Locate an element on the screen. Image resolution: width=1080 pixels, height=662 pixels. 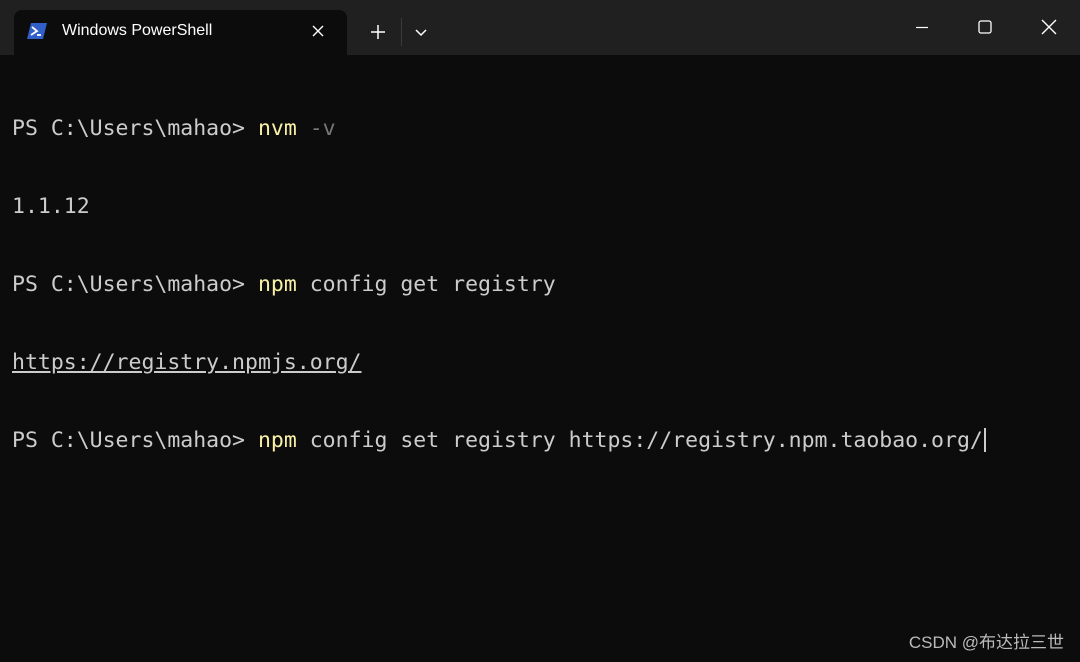
maximize-icon is located at coordinates (985, 27).